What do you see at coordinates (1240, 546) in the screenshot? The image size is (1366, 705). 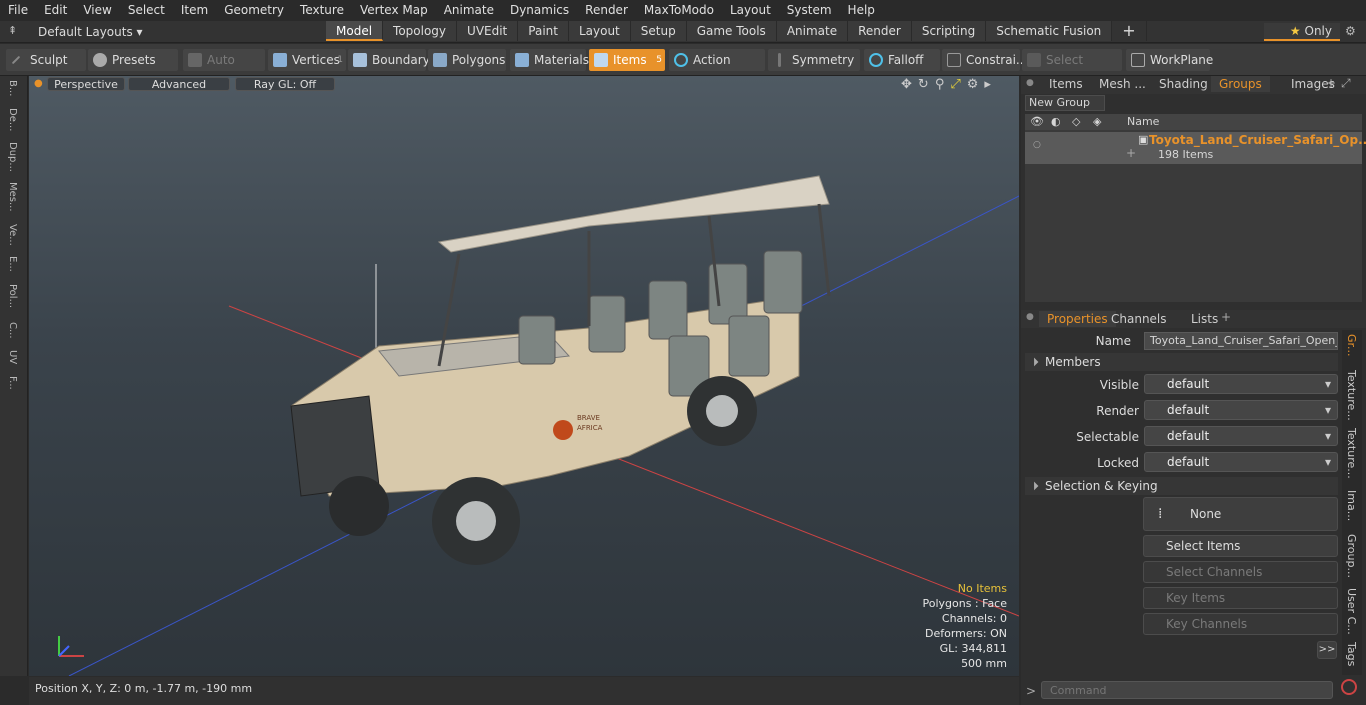 I see `select-items-button: Select Items` at bounding box center [1240, 546].